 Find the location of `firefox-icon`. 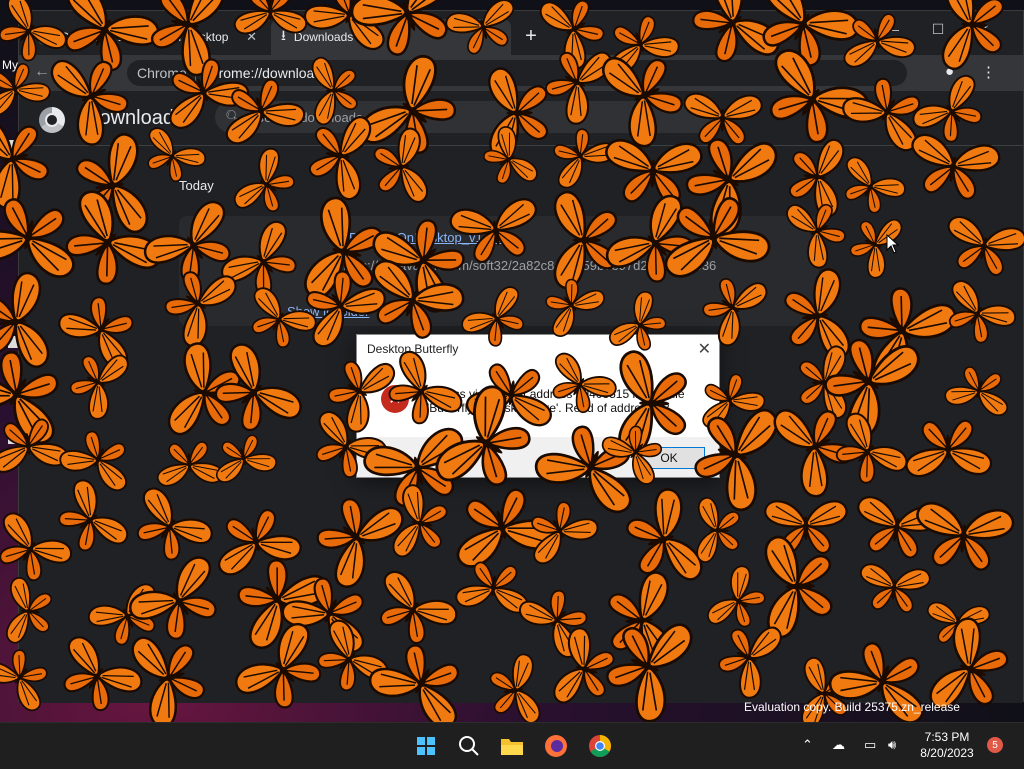

firefox-icon is located at coordinates (556, 746).